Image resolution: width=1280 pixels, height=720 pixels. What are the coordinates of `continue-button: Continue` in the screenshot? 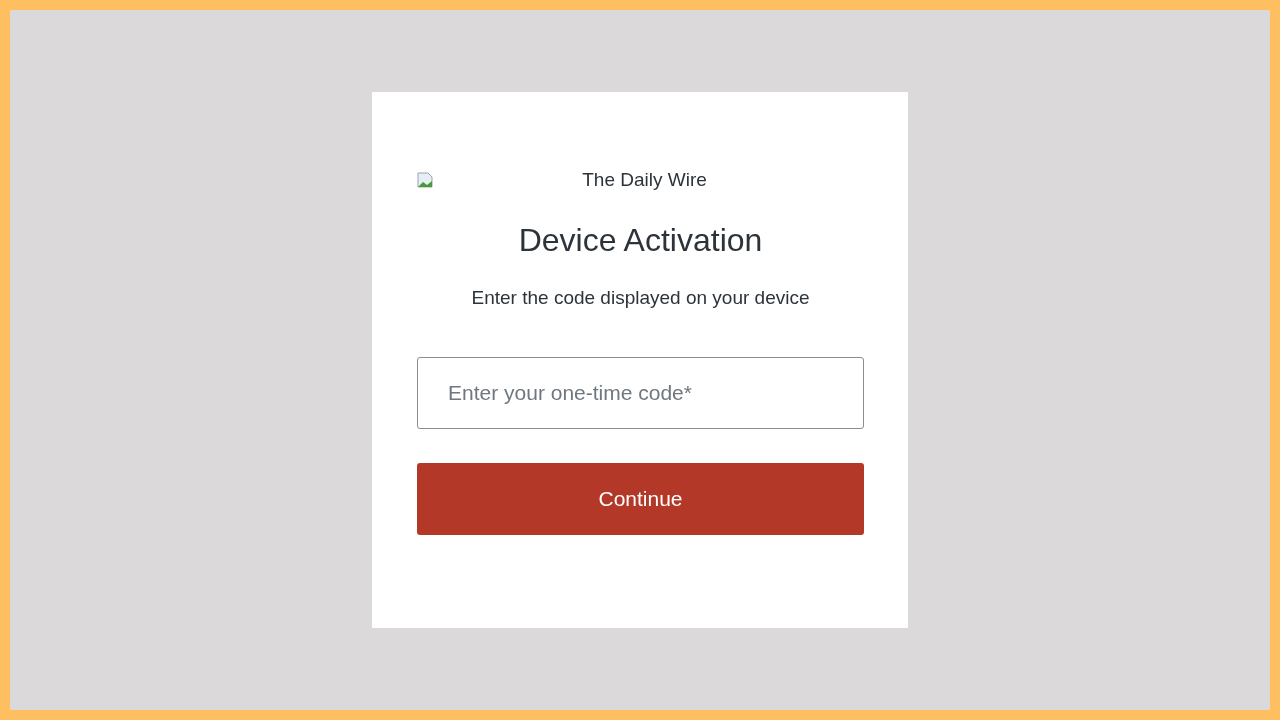 It's located at (640, 499).